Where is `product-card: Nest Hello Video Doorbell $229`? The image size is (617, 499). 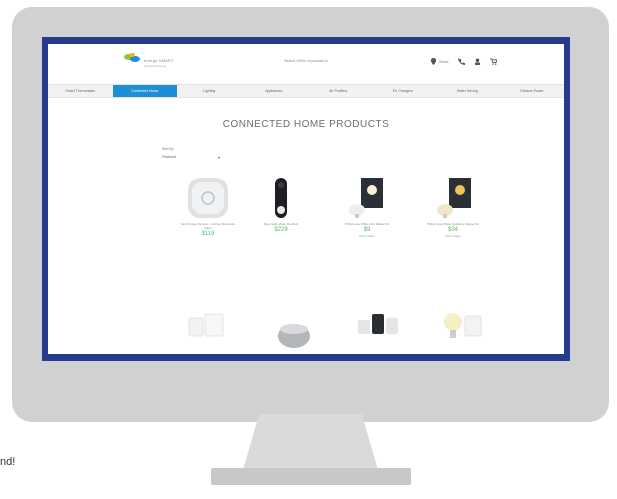 product-card: Nest Hello Video Doorbell $229 is located at coordinates (281, 205).